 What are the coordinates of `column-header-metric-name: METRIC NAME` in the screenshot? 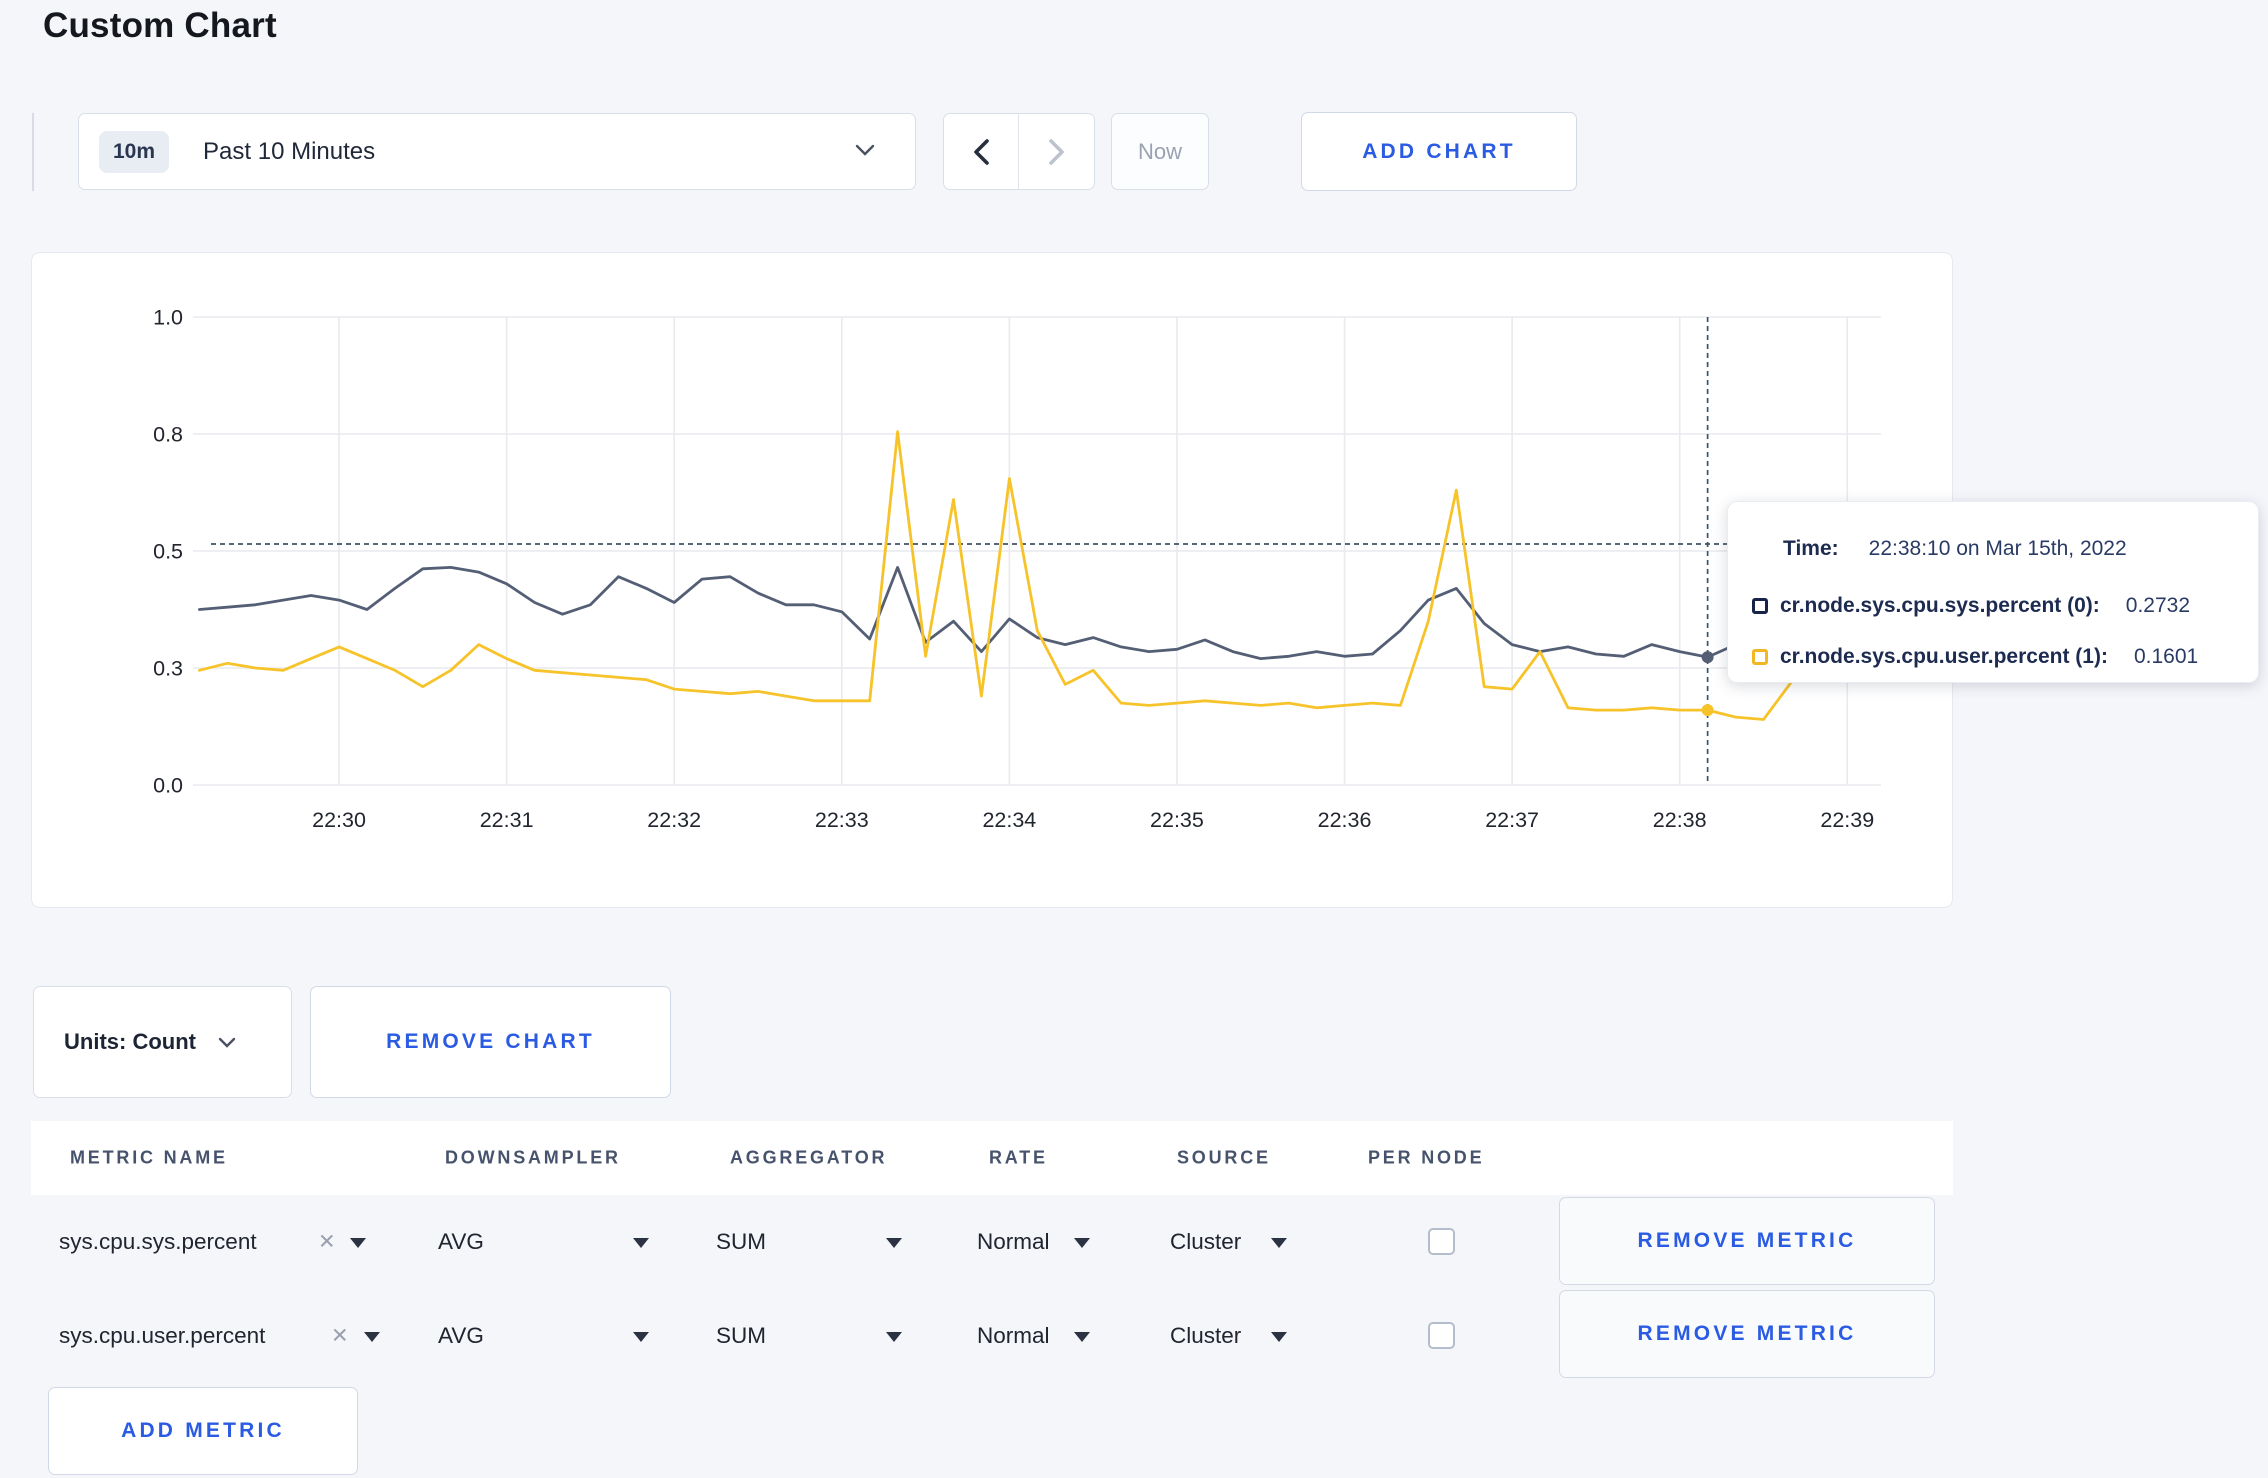 It's located at (149, 1157).